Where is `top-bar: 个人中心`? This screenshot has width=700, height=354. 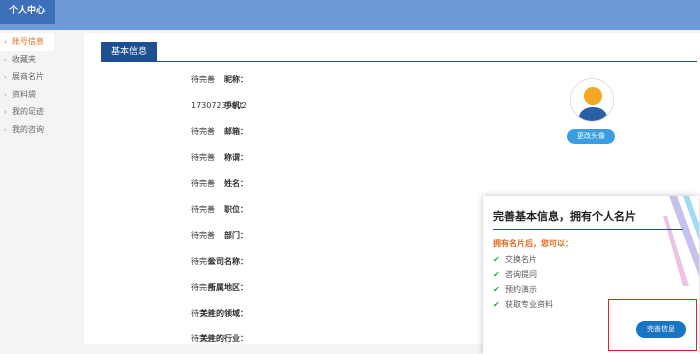
top-bar: 个人中心 is located at coordinates (350, 15).